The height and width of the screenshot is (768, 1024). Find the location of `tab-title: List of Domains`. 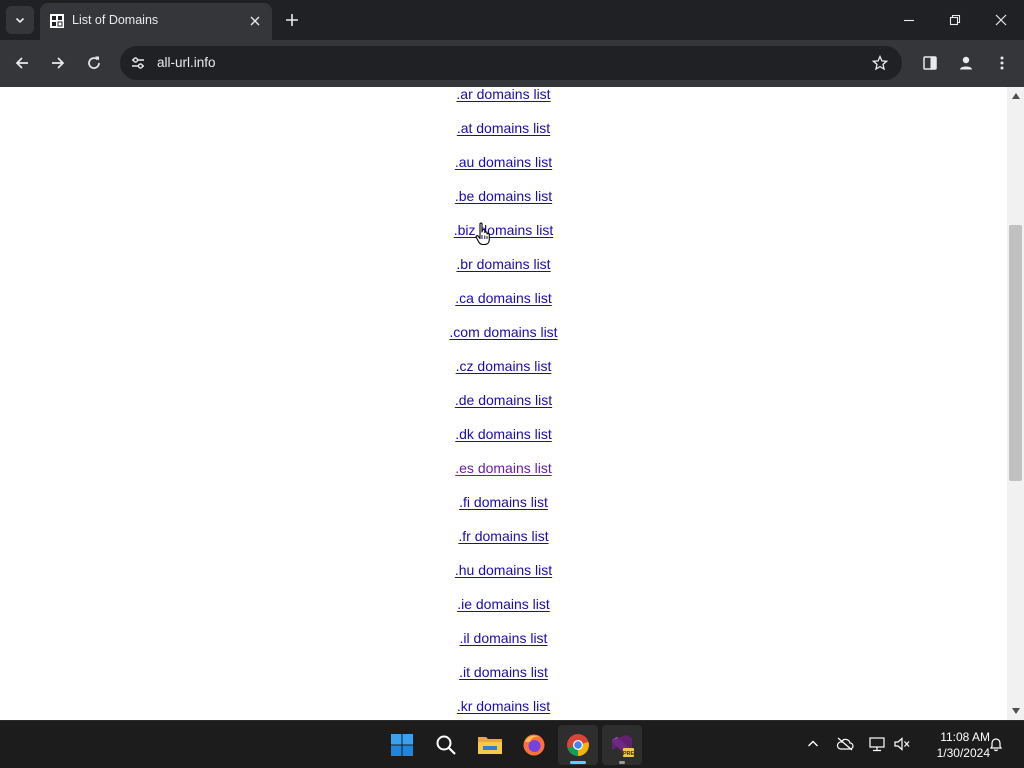

tab-title: List of Domains is located at coordinates (115, 20).